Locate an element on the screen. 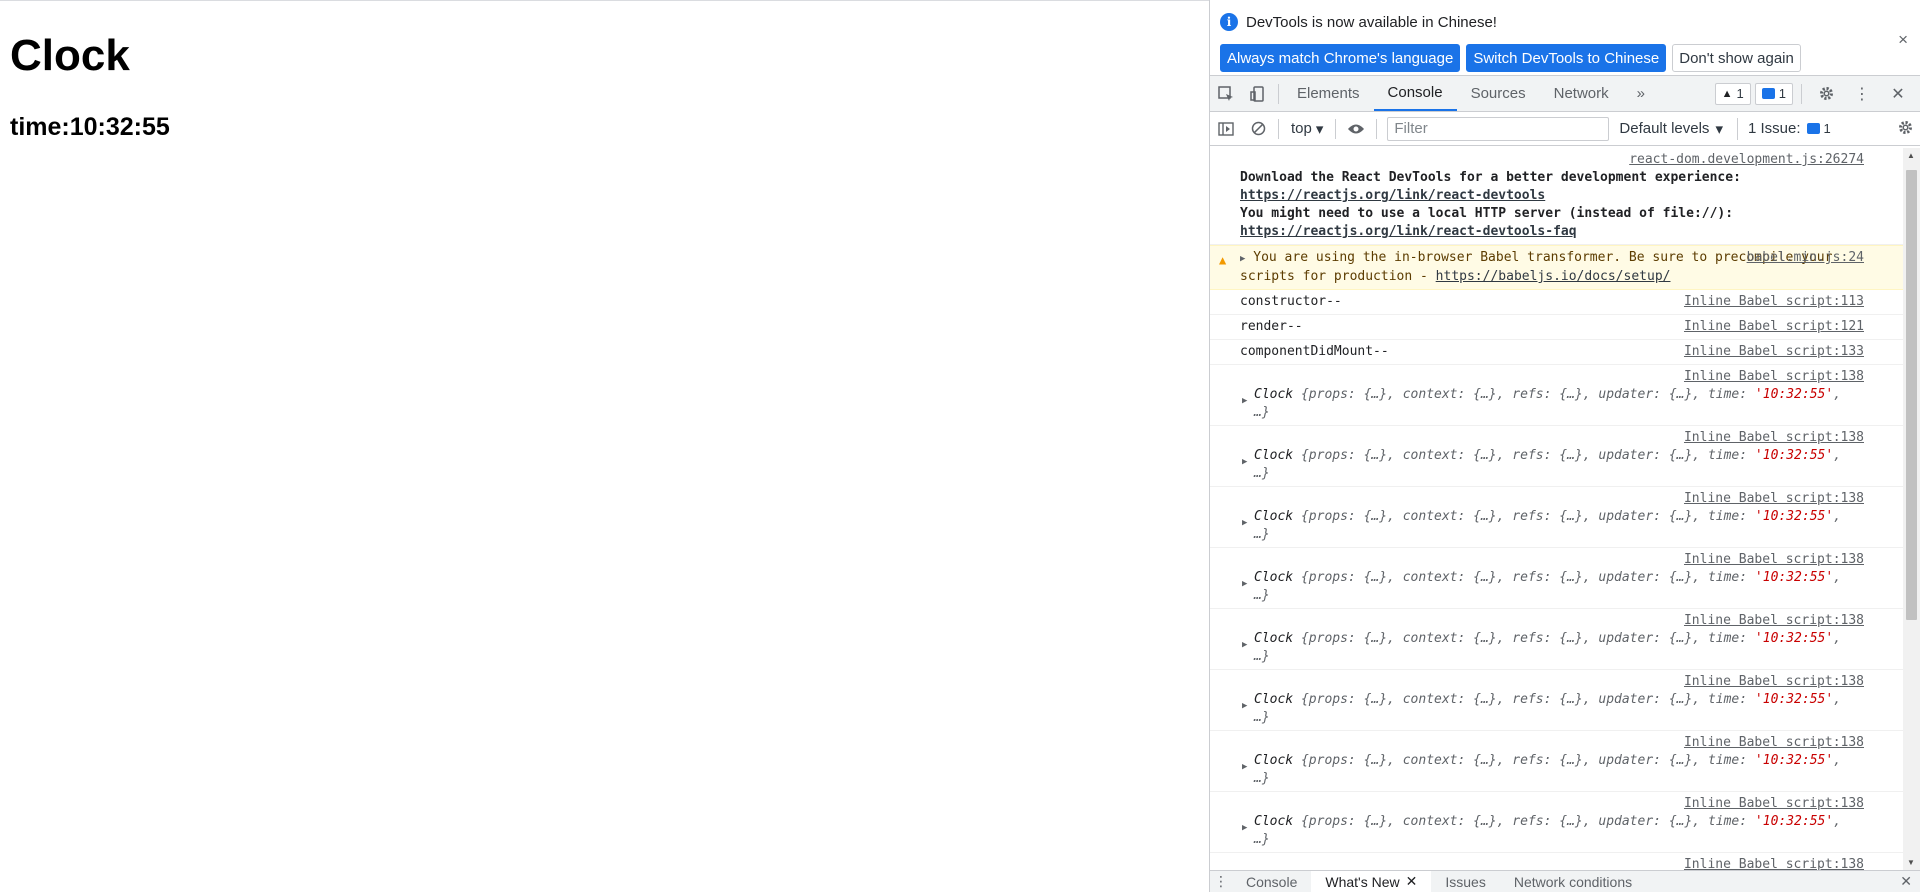 Image resolution: width=1920 pixels, height=892 pixels. match-language-button: Always match Chrome's language is located at coordinates (1340, 58).